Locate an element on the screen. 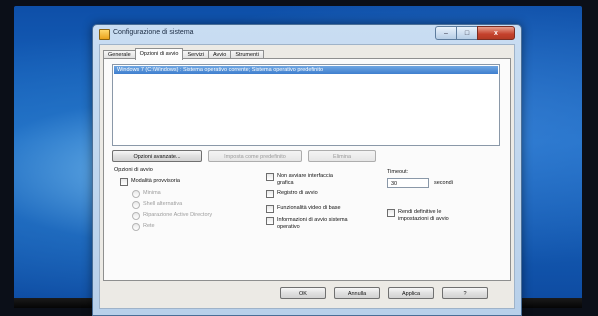  maximize-button: □ is located at coordinates (466, 33).